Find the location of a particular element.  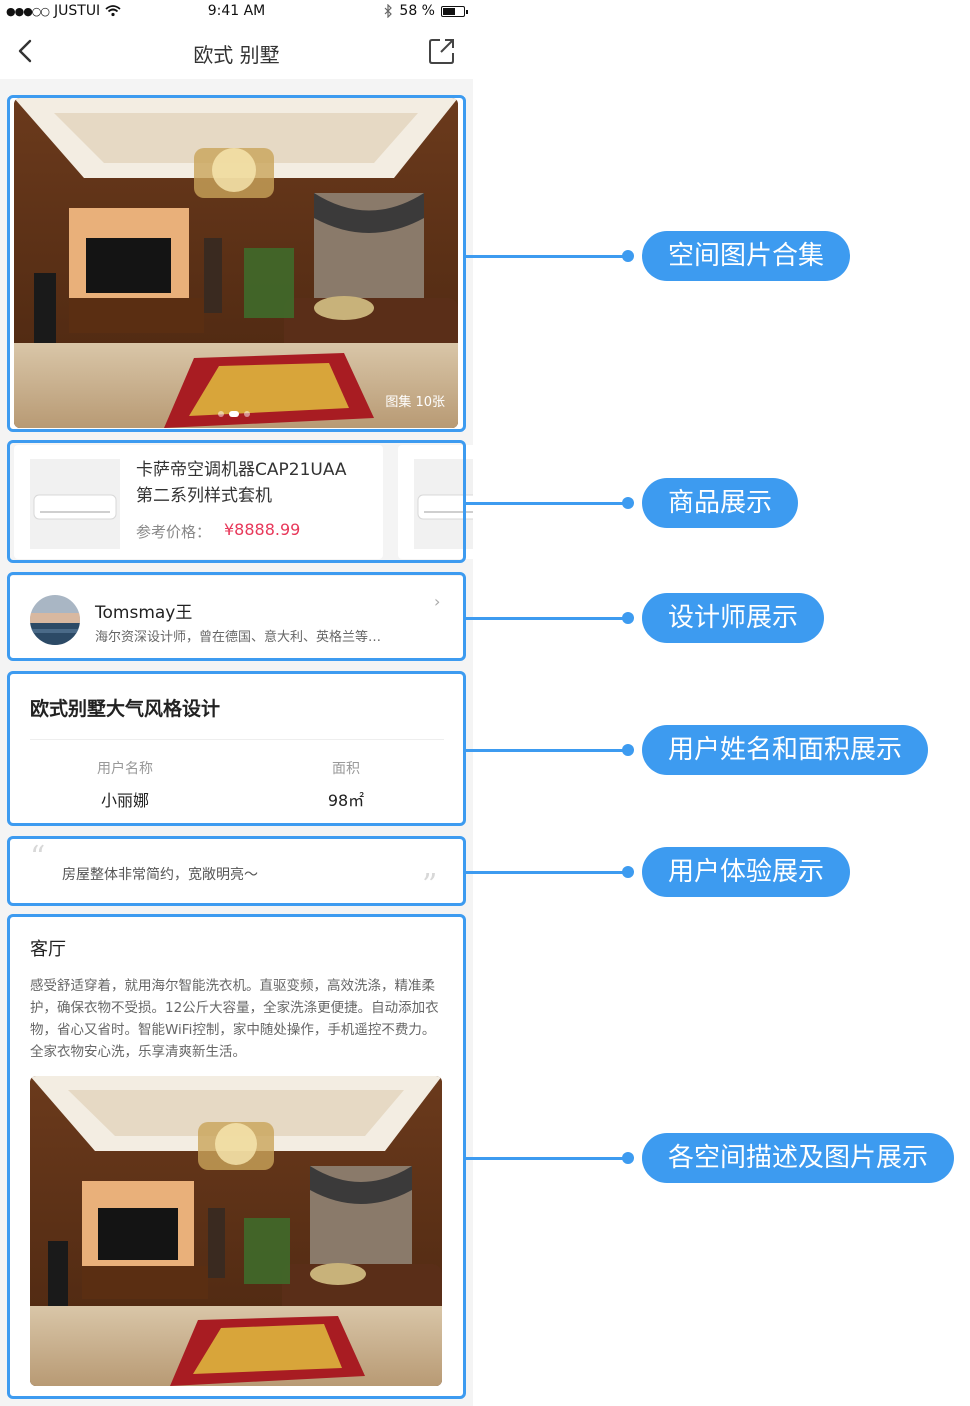

gallery-count: 图集 10张 is located at coordinates (415, 402).